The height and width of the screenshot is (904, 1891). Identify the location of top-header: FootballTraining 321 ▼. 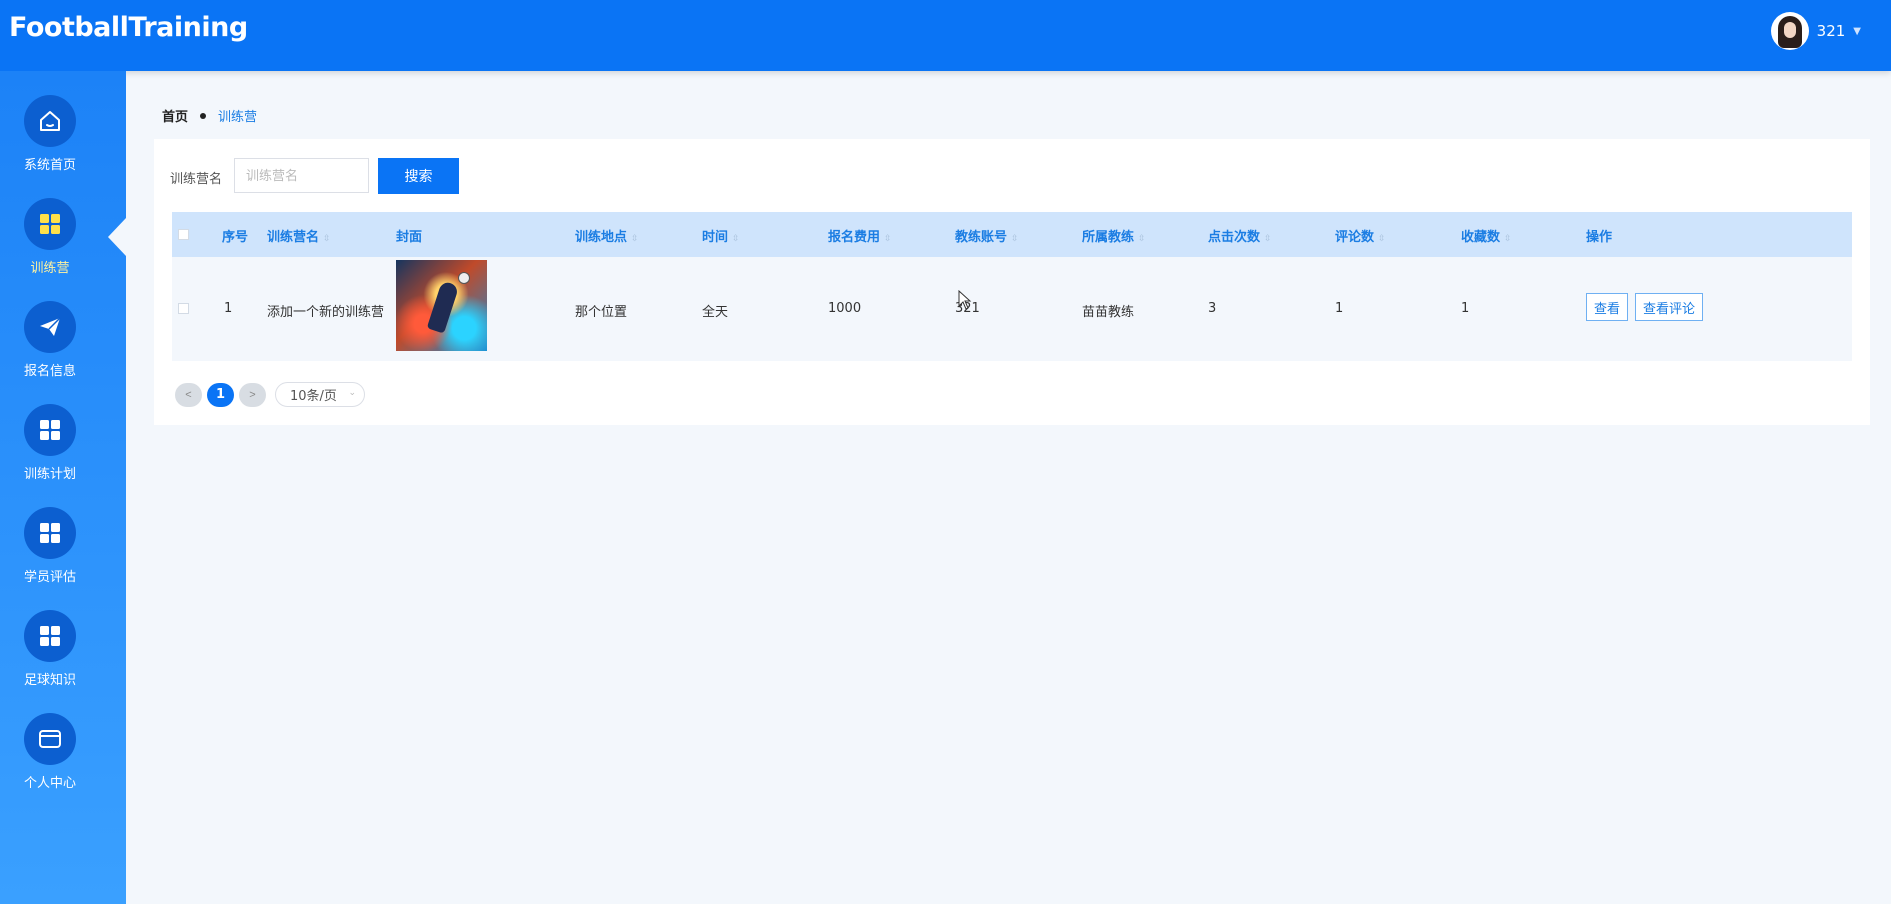
(945, 35).